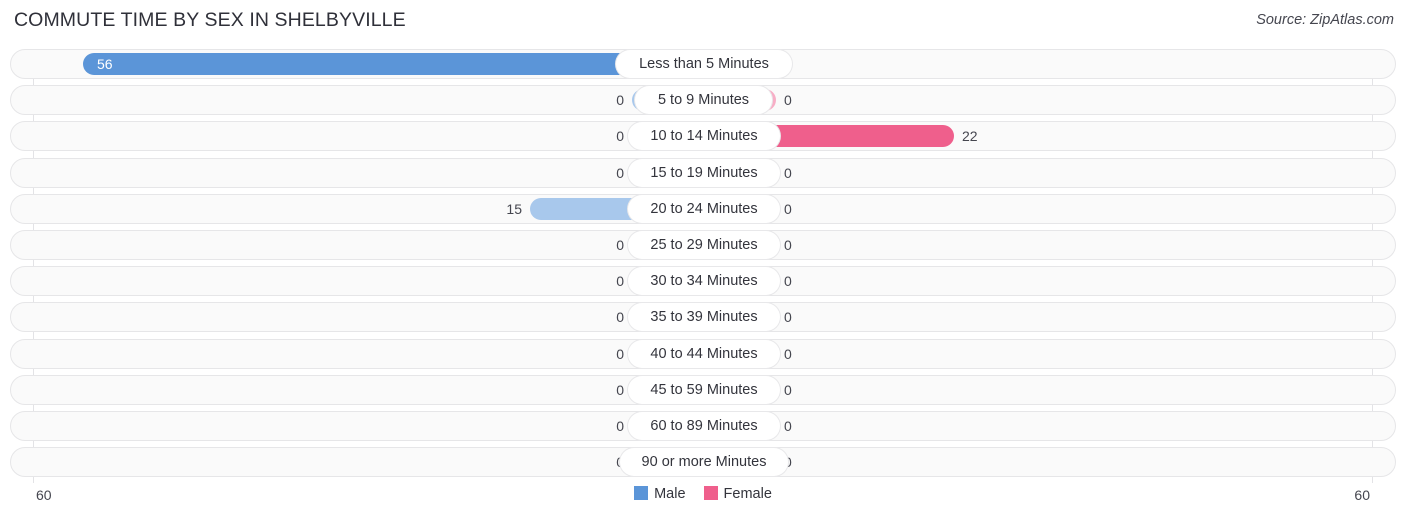  I want to click on table-row: 0 0 45 to 59 Minutes, so click(703, 389).